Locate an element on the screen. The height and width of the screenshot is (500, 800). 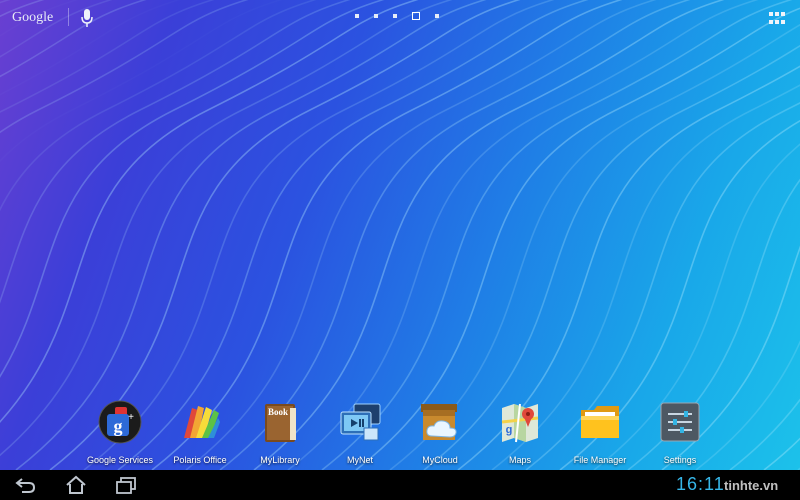
recent-apps-icon is located at coordinates (126, 485).